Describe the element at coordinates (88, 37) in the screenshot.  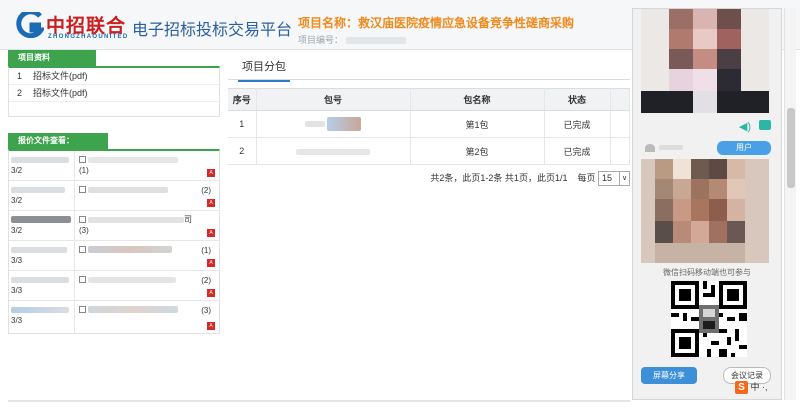
I see `logo-subtext: ZHONGZHAOUNITED` at that location.